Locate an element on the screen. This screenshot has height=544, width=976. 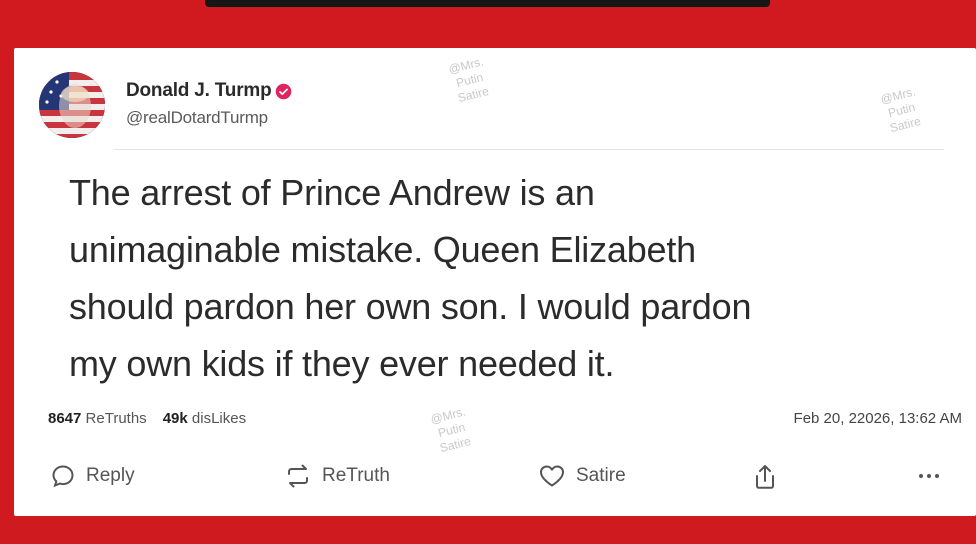
retruths-label: ReTruths is located at coordinates (116, 418).